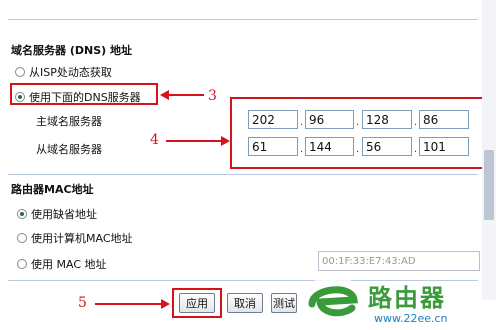 This screenshot has width=500, height=330. I want to click on mac-custom-option: 使用 MAC 地址, so click(62, 264).